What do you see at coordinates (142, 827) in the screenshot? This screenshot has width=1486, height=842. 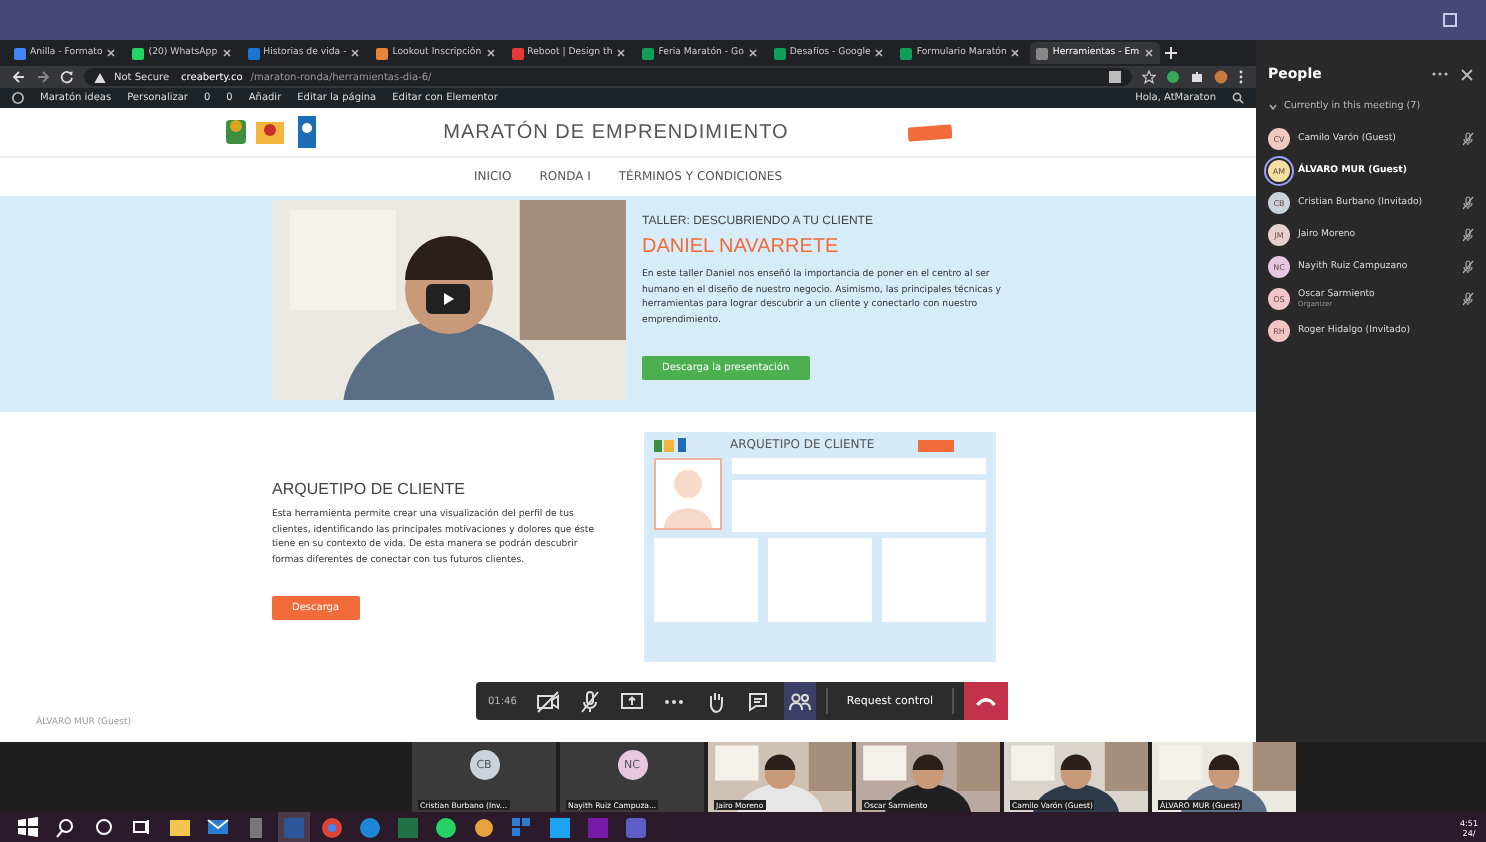 I see `task-view-icon` at bounding box center [142, 827].